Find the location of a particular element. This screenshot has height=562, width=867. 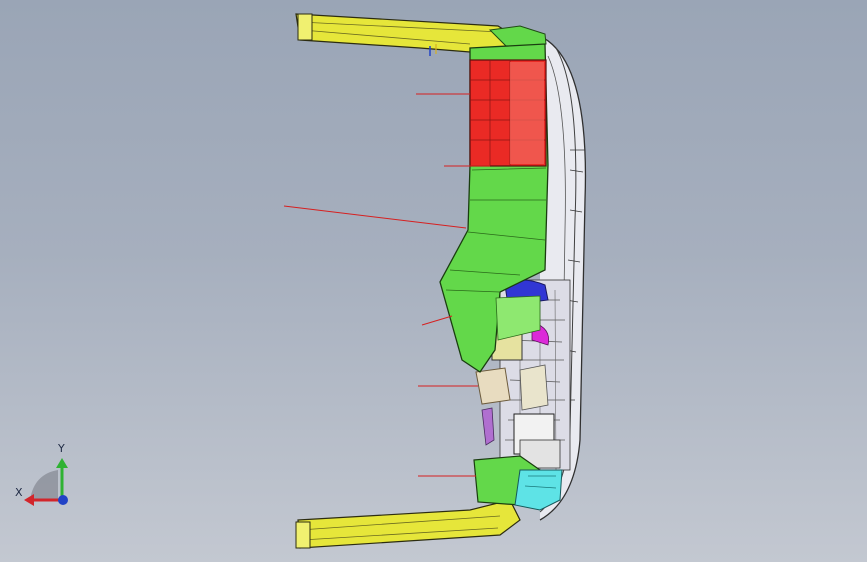

orientation-triad is located at coordinates (46, 482).